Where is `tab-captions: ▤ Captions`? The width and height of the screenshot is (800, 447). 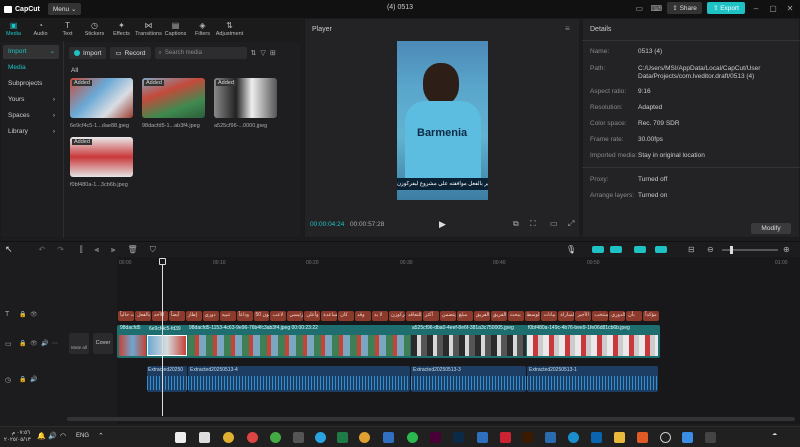
tab-captions: ▤ Captions is located at coordinates (175, 29).